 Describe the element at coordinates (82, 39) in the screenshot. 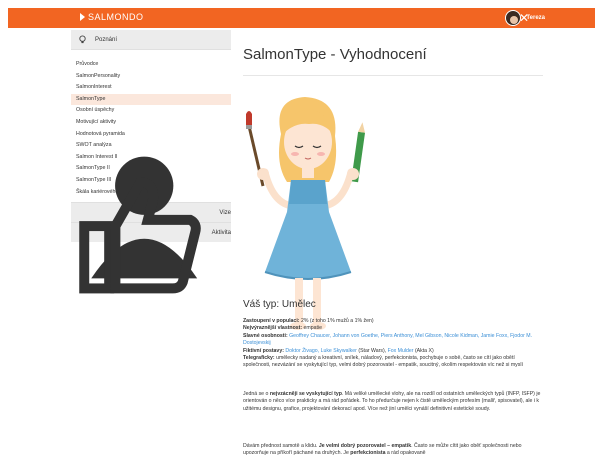

I see `lightbulb-icon` at that location.